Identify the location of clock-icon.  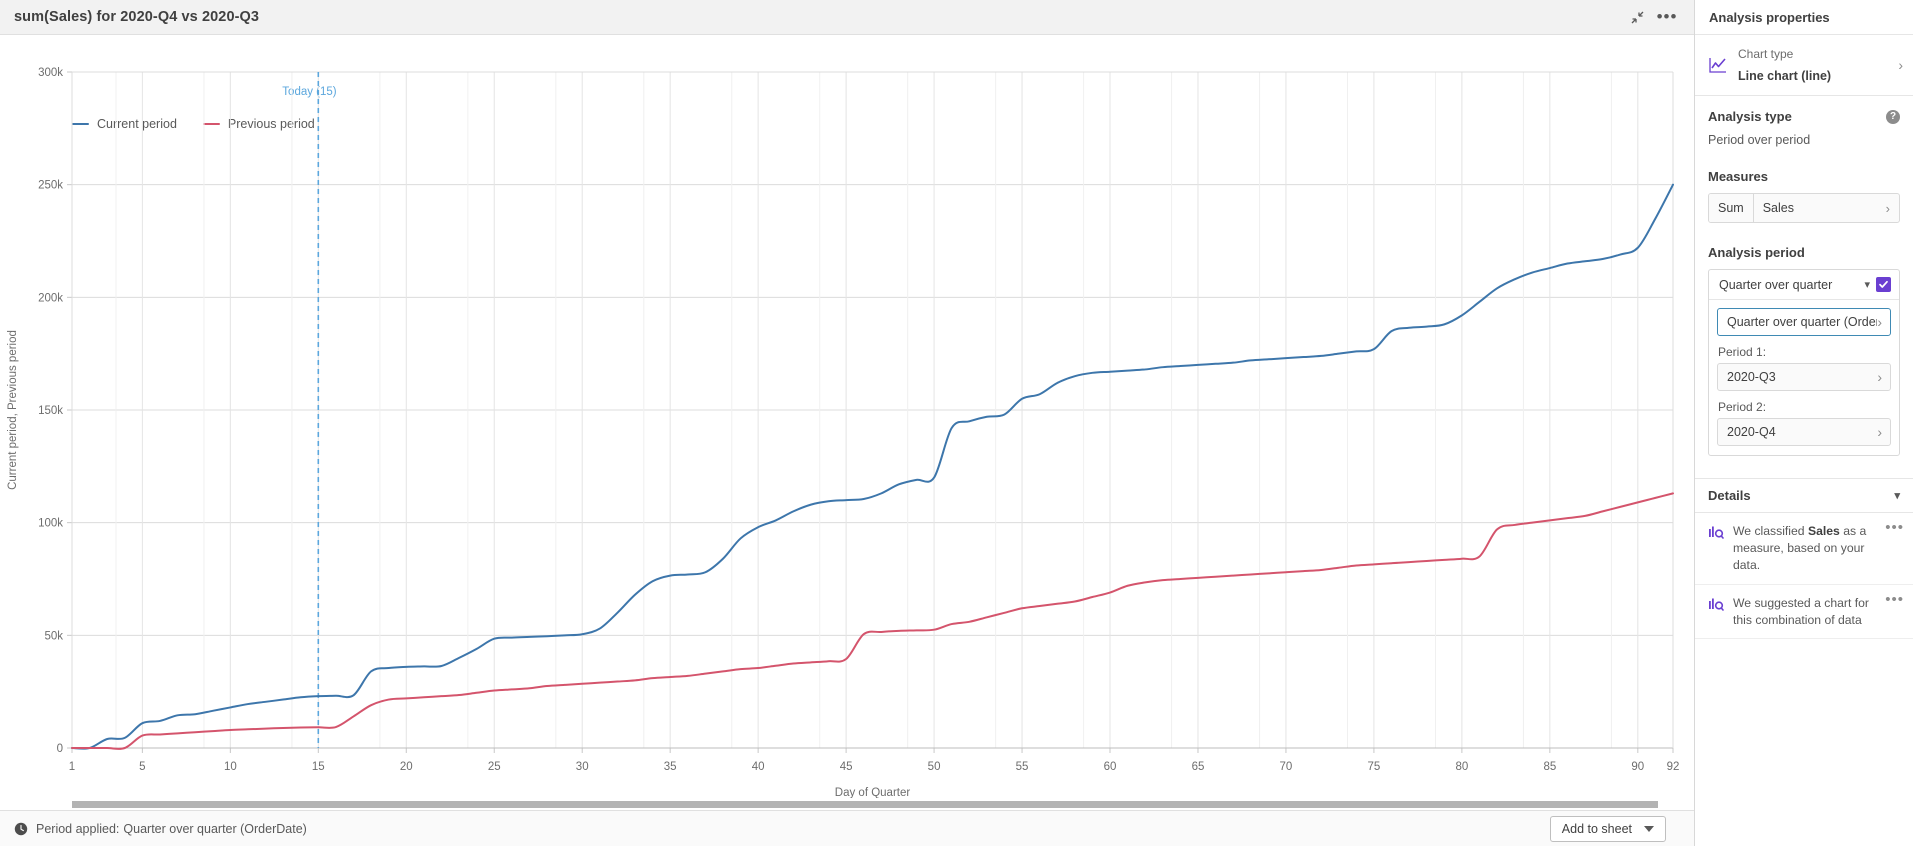
(21, 829).